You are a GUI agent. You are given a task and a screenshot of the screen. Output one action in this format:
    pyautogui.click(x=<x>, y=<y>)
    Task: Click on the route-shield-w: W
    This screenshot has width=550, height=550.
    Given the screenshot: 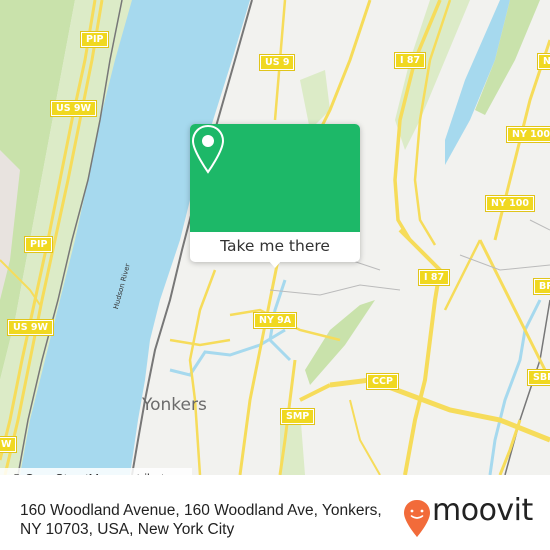 What is the action you would take?
    pyautogui.click(x=9, y=444)
    